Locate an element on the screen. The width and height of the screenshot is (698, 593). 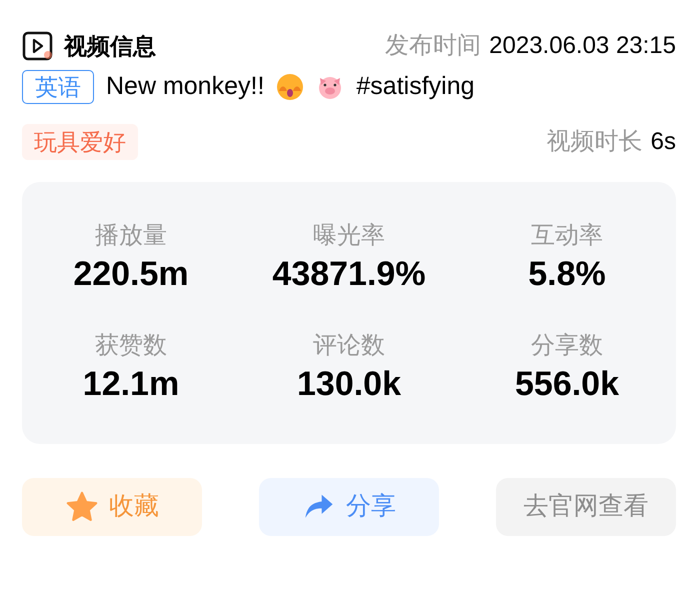
publish-label: 发布时间 is located at coordinates (433, 46).